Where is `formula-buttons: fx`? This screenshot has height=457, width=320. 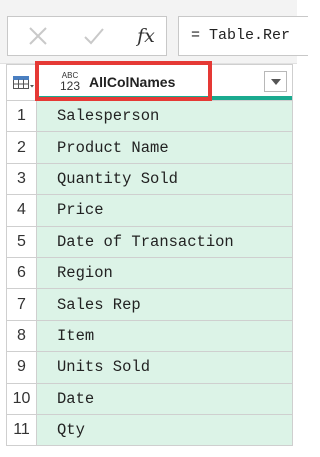 formula-buttons: fx is located at coordinates (87, 36).